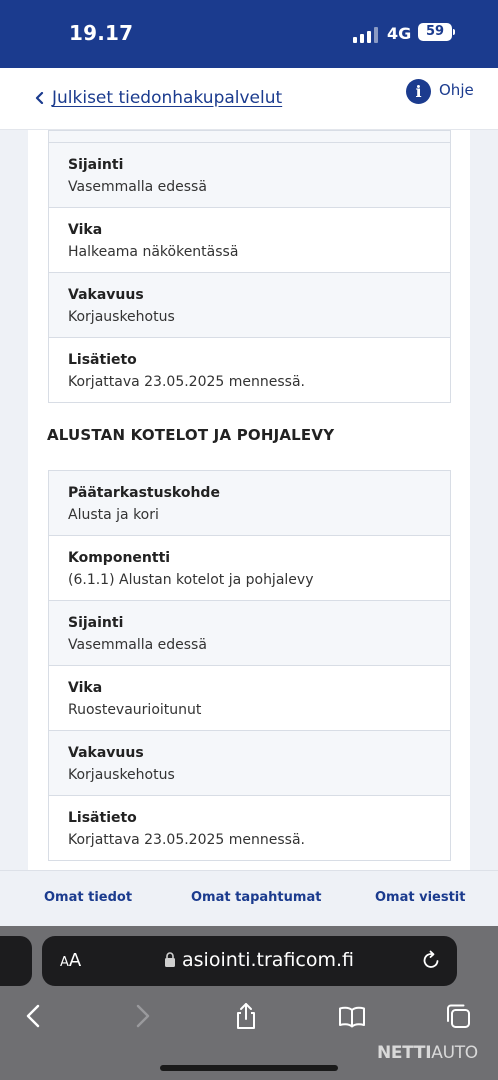 The height and width of the screenshot is (1080, 498). I want to click on address-bar: AA asiointi.traficom.fi, so click(249, 961).